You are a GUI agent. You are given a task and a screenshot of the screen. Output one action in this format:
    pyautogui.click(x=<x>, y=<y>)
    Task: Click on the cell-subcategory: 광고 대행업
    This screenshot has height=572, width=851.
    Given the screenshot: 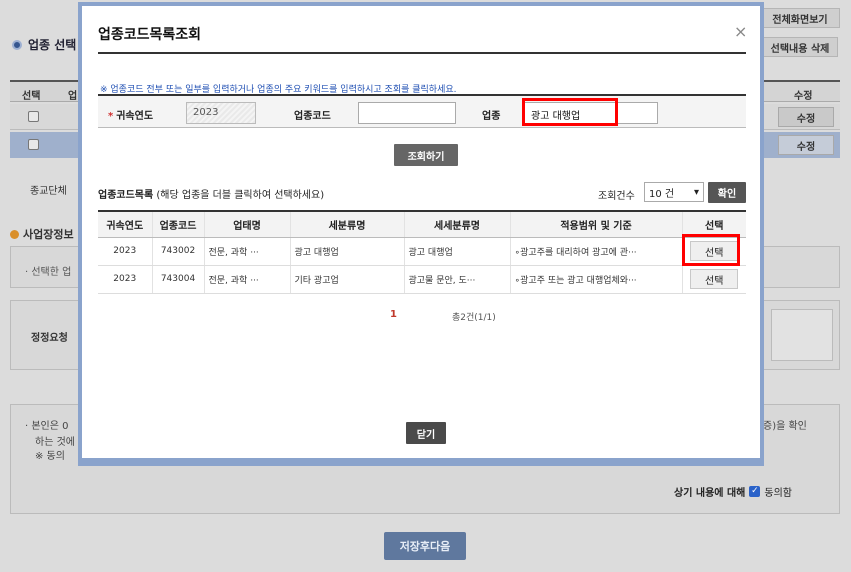 What is the action you would take?
    pyautogui.click(x=346, y=251)
    